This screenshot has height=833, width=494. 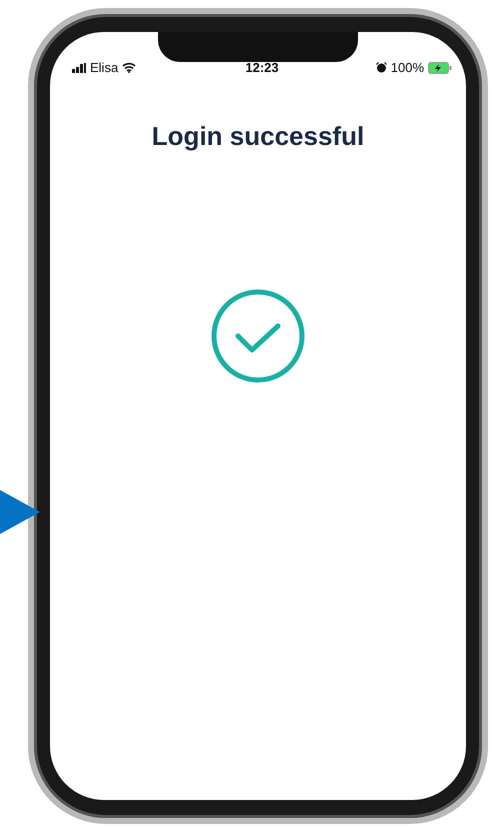 I want to click on pointer-arrow-icon, so click(x=20, y=512).